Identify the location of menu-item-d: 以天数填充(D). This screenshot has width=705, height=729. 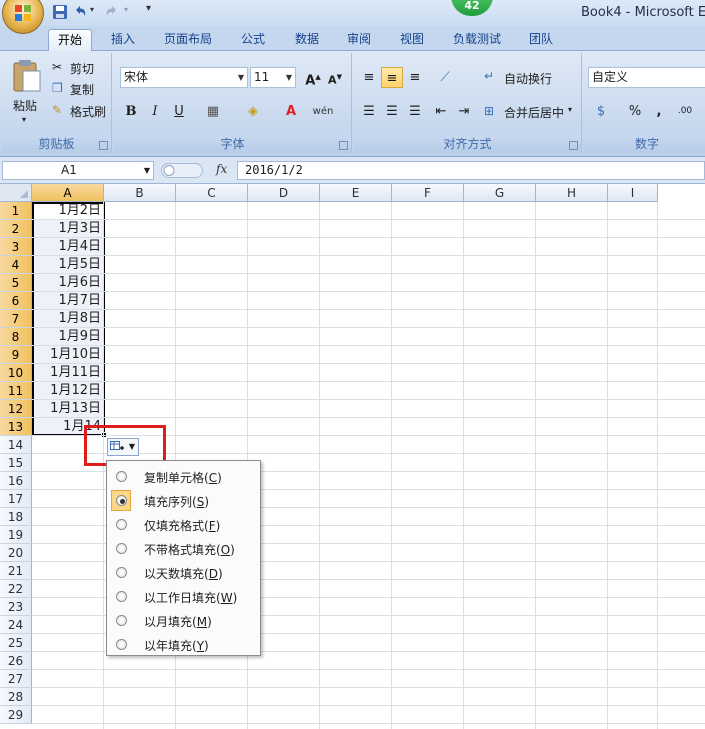
(184, 573).